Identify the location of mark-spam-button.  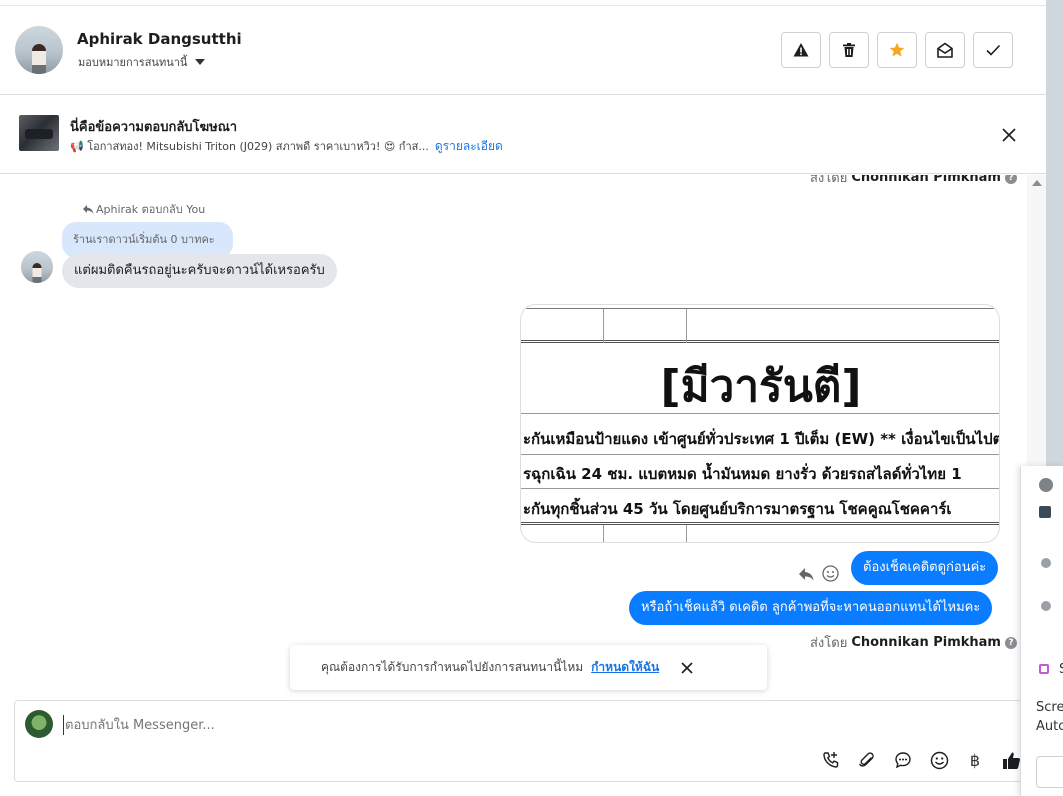
(801, 50).